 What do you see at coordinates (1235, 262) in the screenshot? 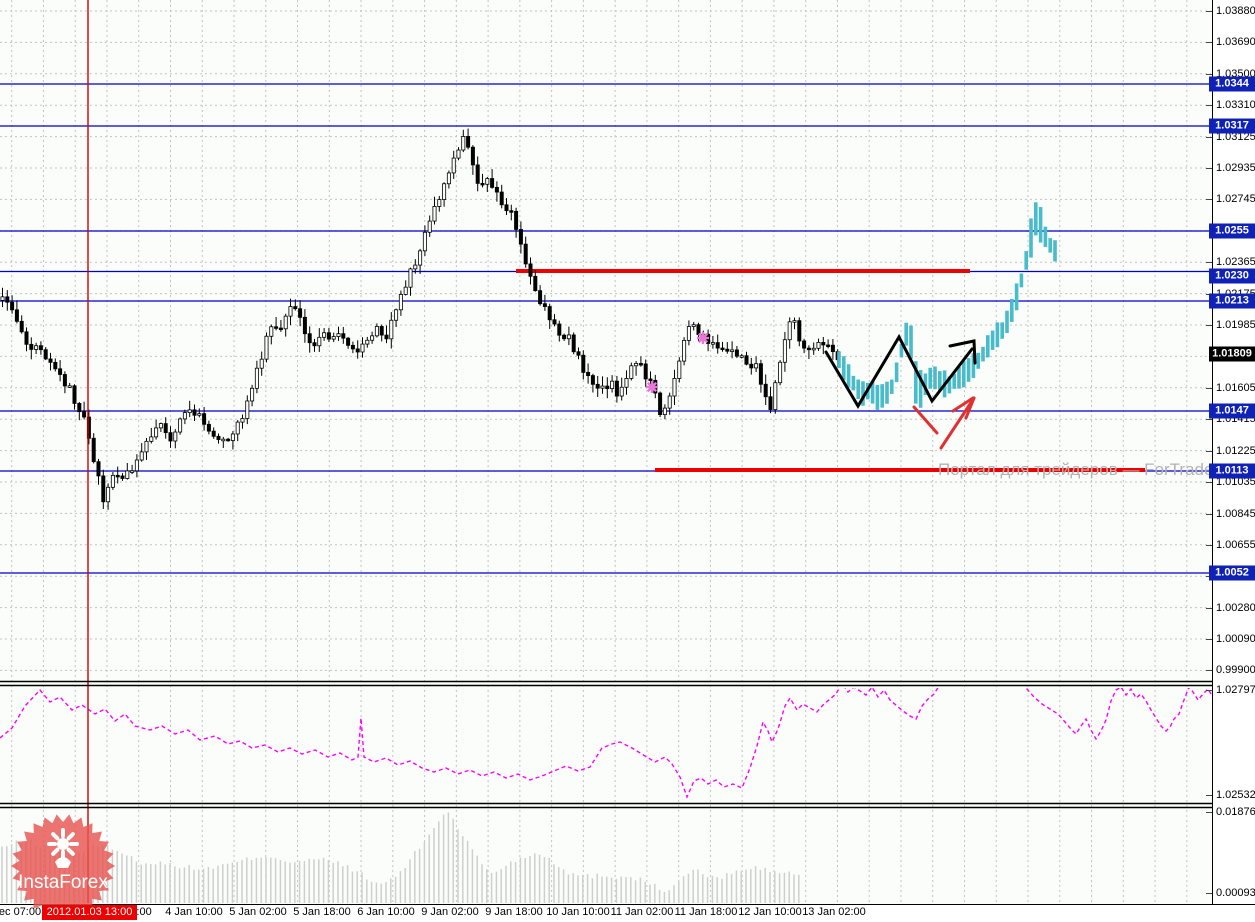
I see `price-label: 1.02365` at bounding box center [1235, 262].